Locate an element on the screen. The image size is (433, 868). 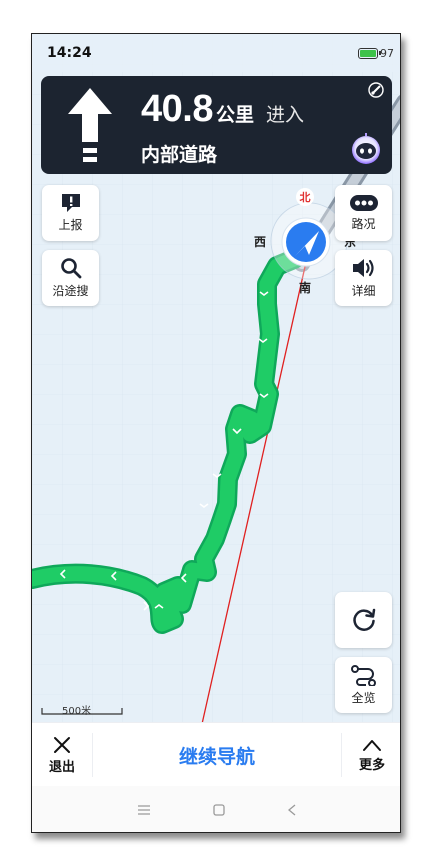
system-navigation-bar is located at coordinates (216, 809).